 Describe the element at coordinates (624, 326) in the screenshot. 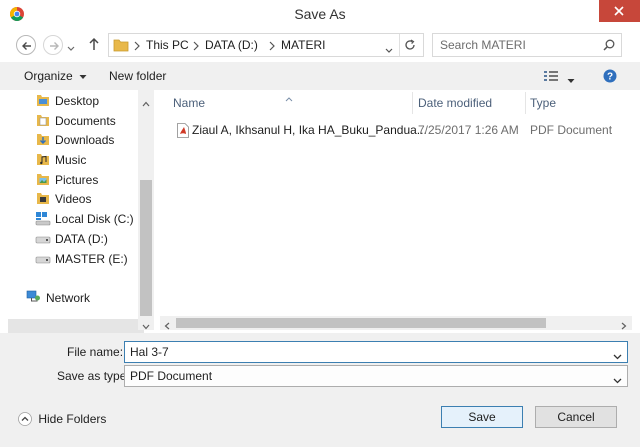

I see `scroll-right-icon` at that location.